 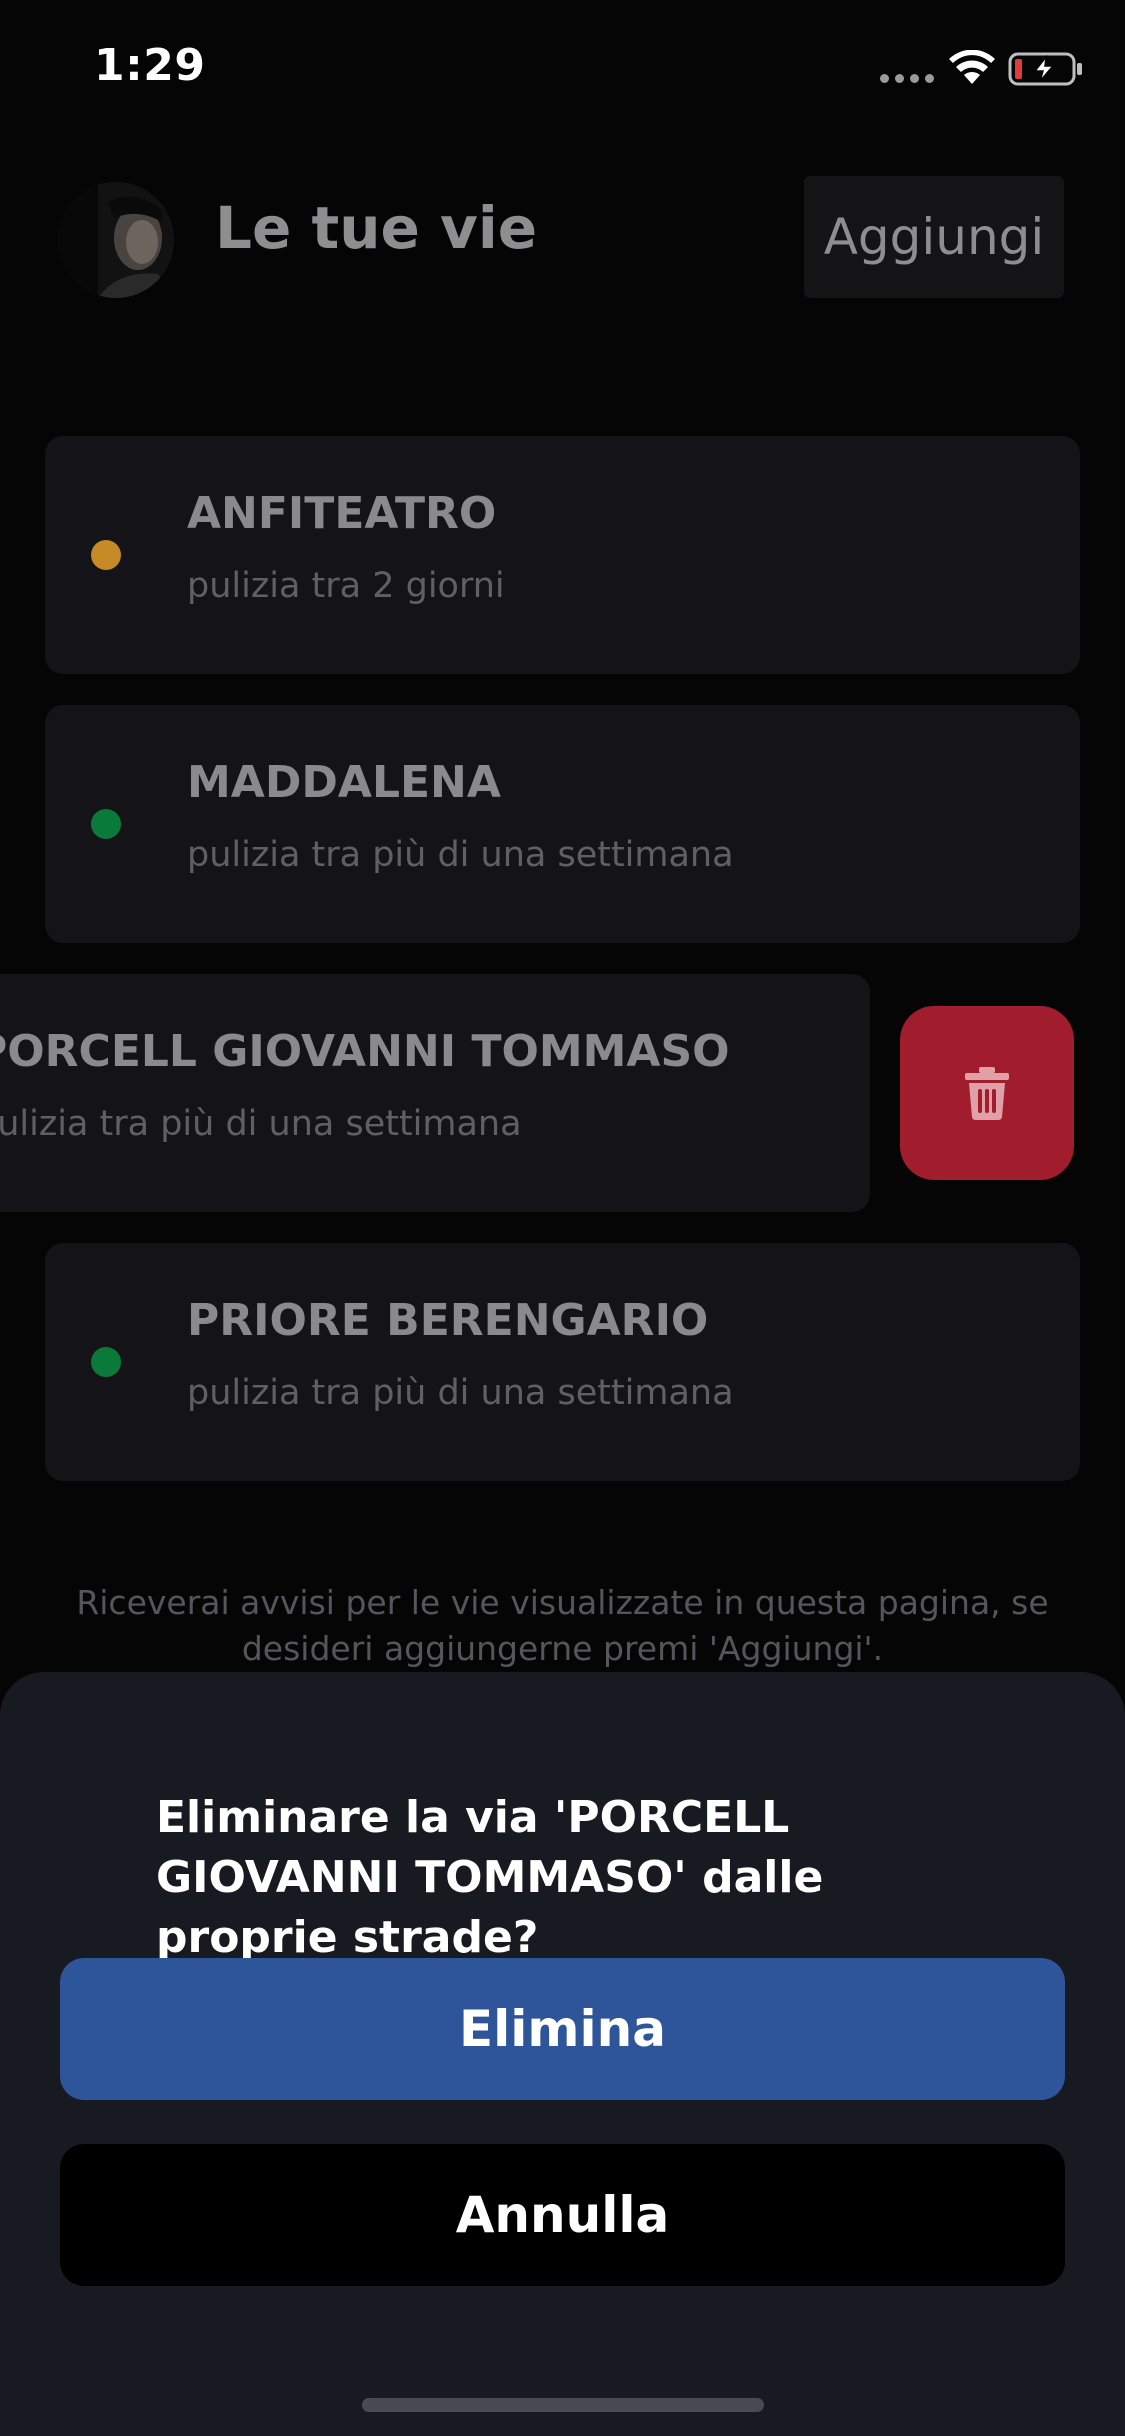 I want to click on street-status: pulizia tra 2 giorni, so click(x=346, y=586).